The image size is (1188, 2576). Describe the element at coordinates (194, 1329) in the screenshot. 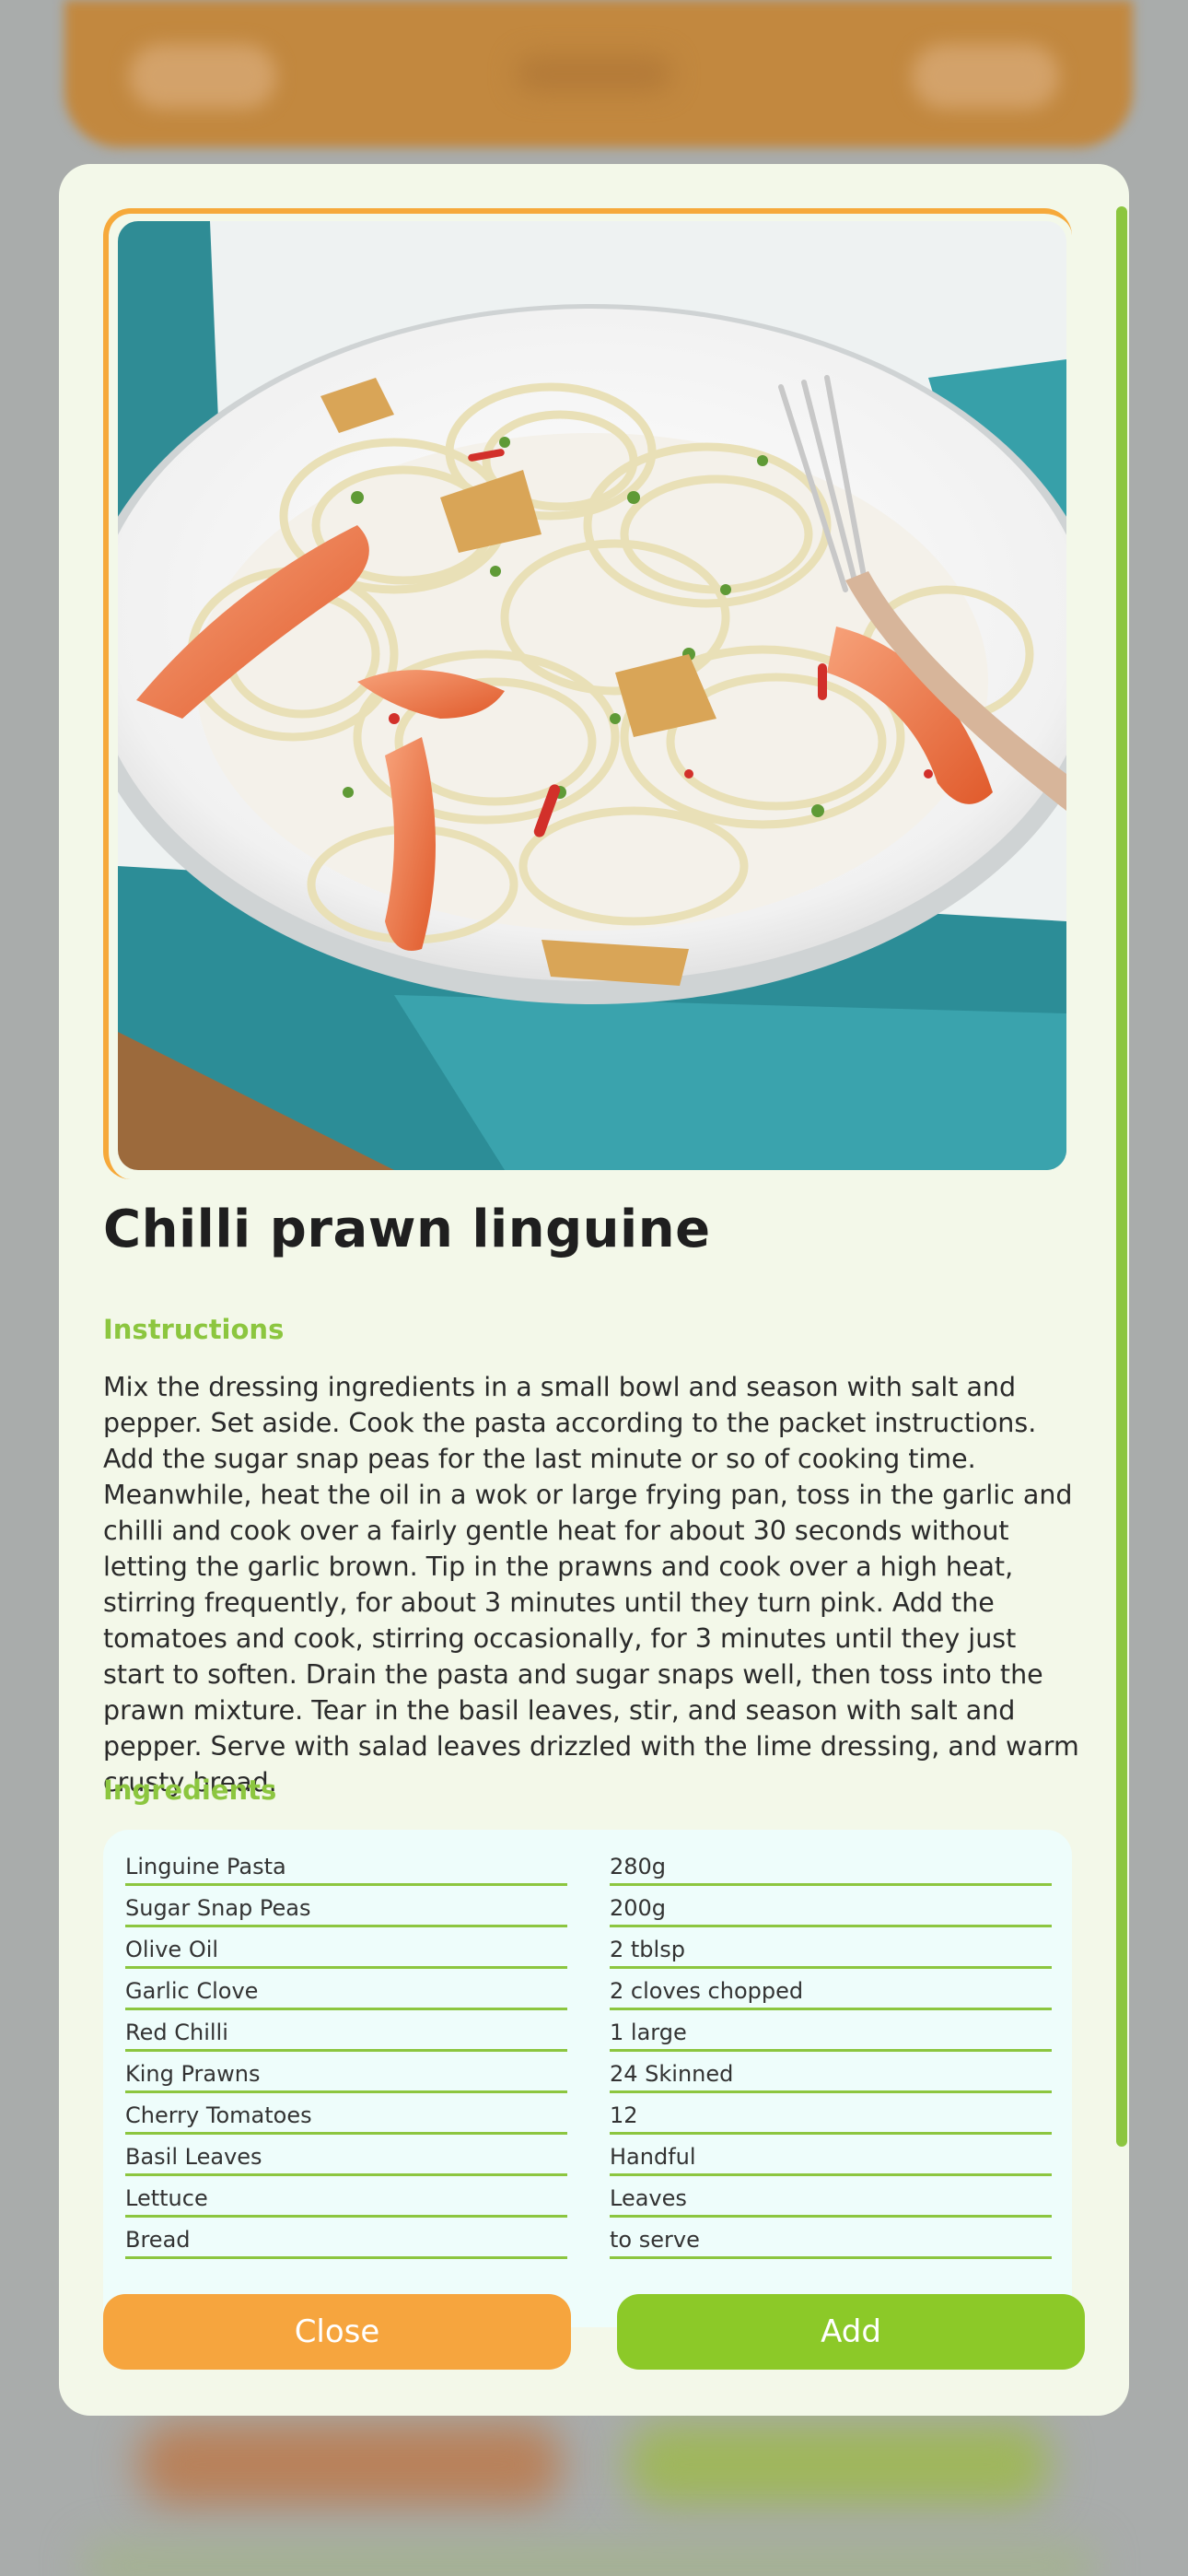

I see `instructions-label: Instructions` at that location.